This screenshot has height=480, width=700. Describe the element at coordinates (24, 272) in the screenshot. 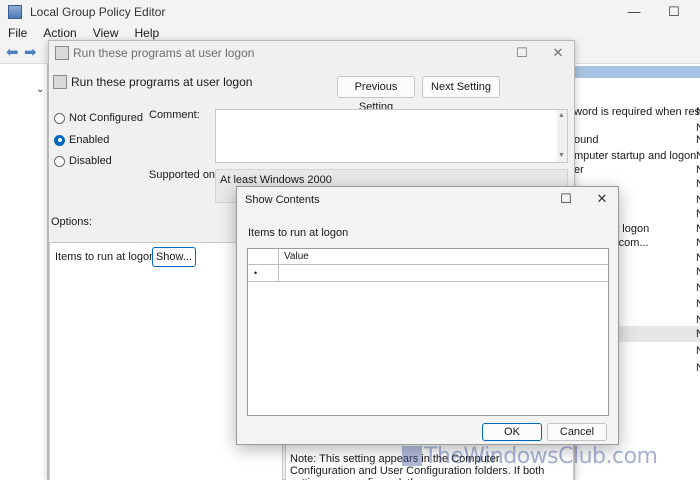

I see `navigation-tree-pane: ⌄` at that location.